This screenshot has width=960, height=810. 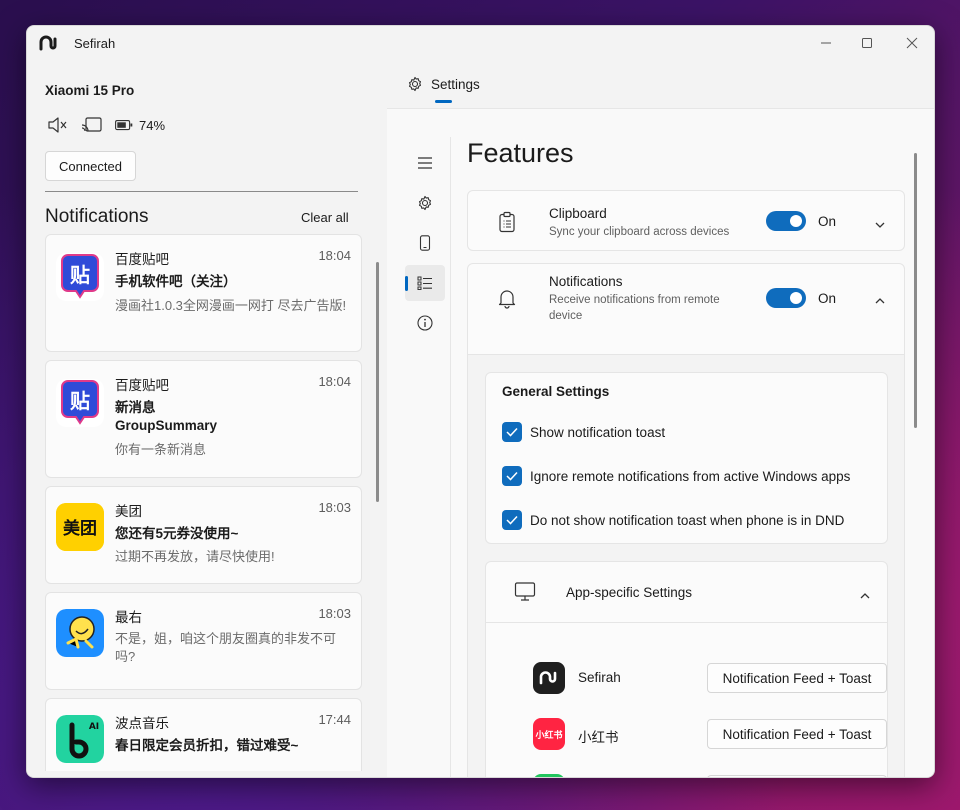 I want to click on monitor-icon, so click(x=525, y=594).